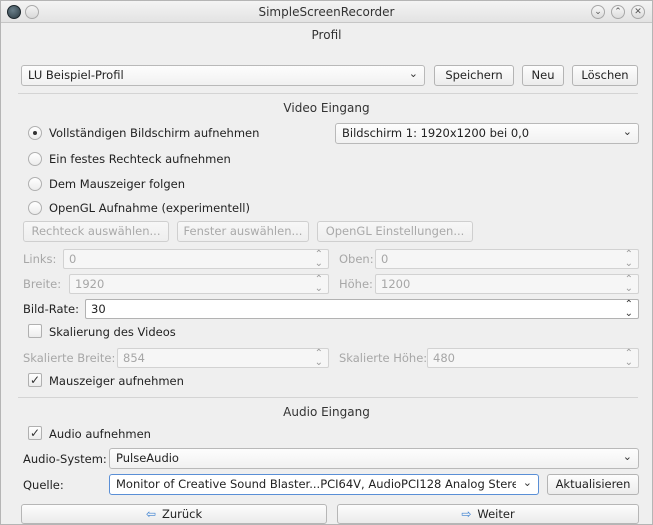  What do you see at coordinates (223, 75) in the screenshot?
I see `profile-select: LU Beispiel-Profil ⌄` at bounding box center [223, 75].